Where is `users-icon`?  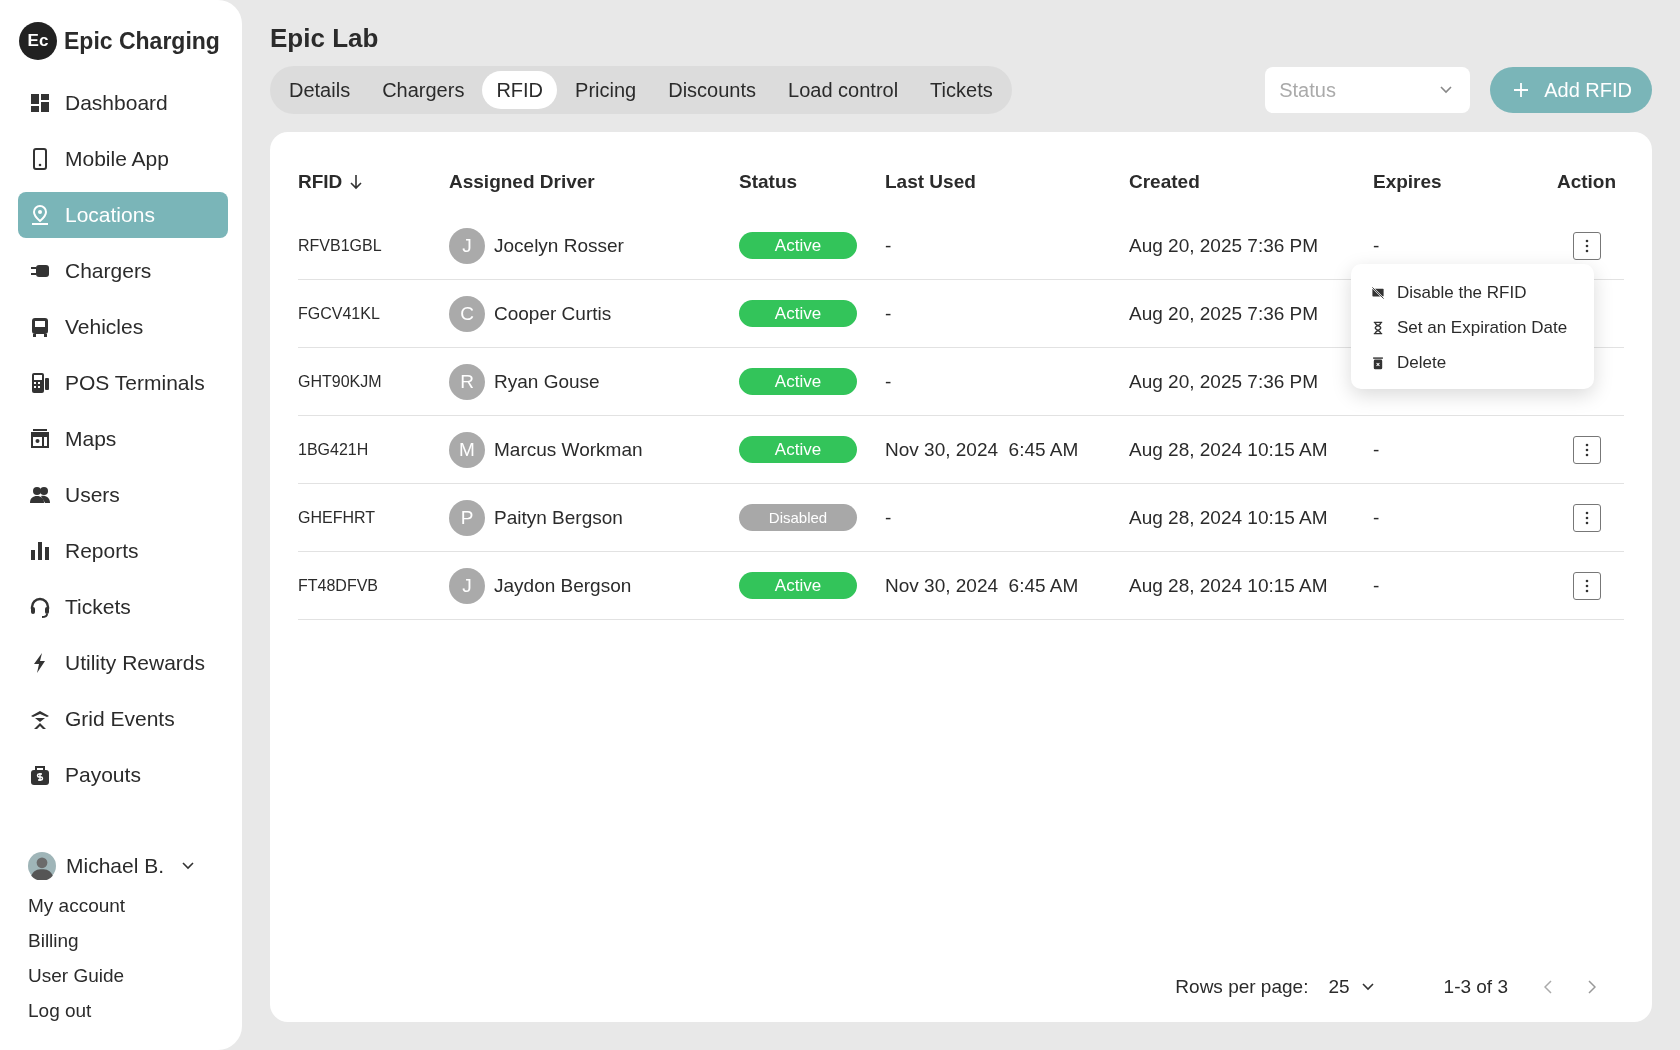 users-icon is located at coordinates (40, 495).